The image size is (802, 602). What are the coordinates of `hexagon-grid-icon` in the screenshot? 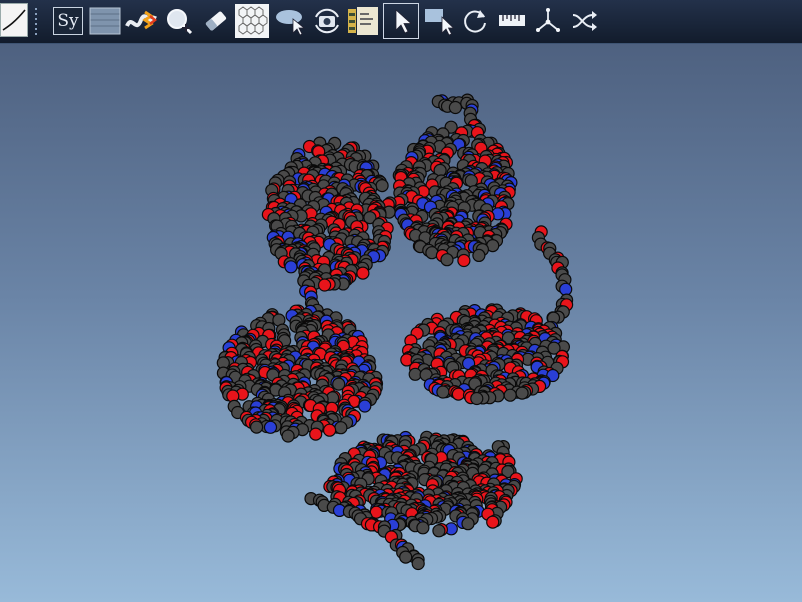 It's located at (252, 21).